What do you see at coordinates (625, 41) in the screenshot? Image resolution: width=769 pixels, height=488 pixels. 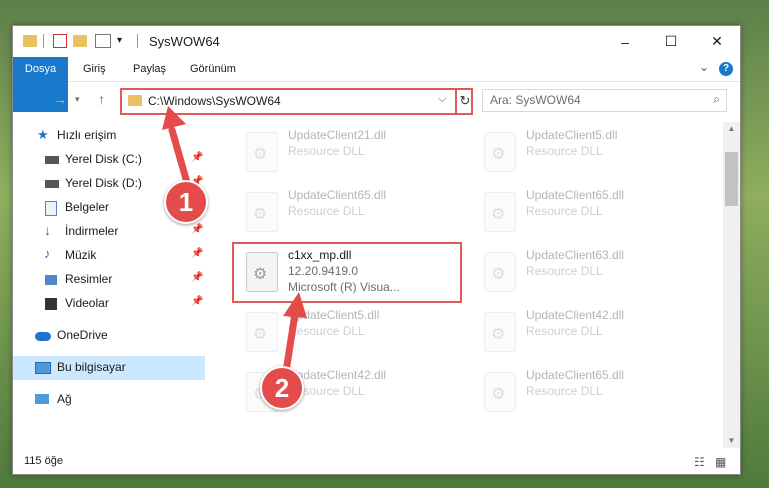 I see `minimize-button: –` at bounding box center [625, 41].